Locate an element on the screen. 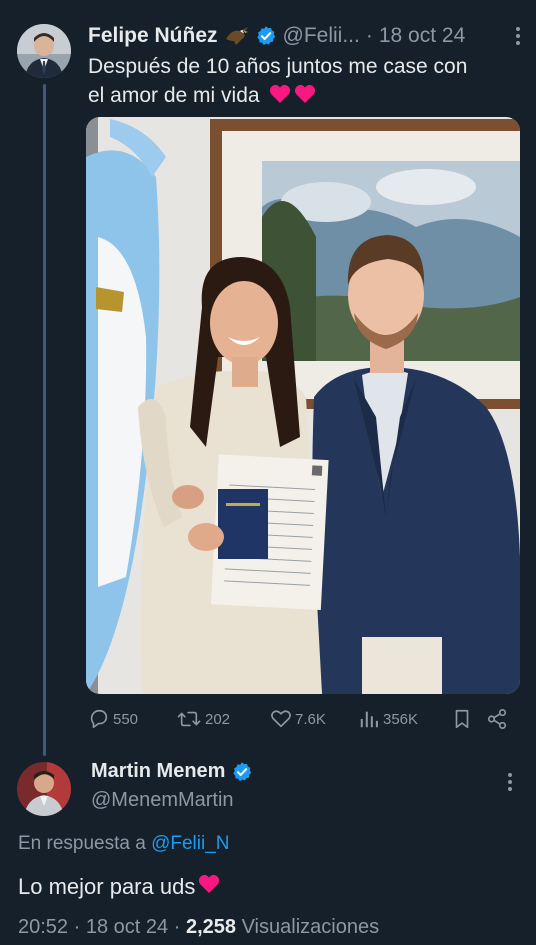  tweet-text-line-1: Después de 10 años juntos me case con is located at coordinates (278, 66).